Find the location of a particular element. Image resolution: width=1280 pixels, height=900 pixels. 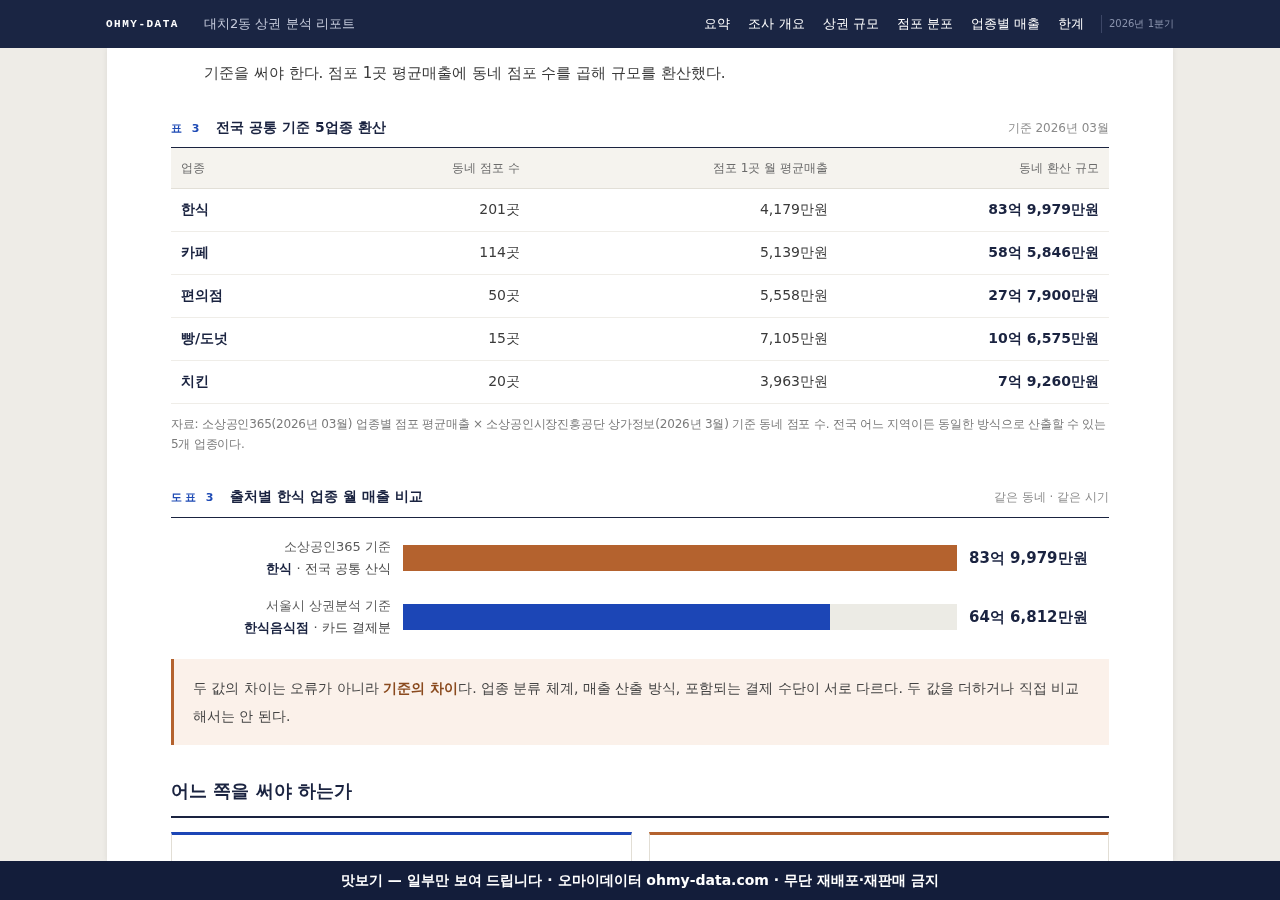

table-cell: 10억 6,575만원 is located at coordinates (973, 339).